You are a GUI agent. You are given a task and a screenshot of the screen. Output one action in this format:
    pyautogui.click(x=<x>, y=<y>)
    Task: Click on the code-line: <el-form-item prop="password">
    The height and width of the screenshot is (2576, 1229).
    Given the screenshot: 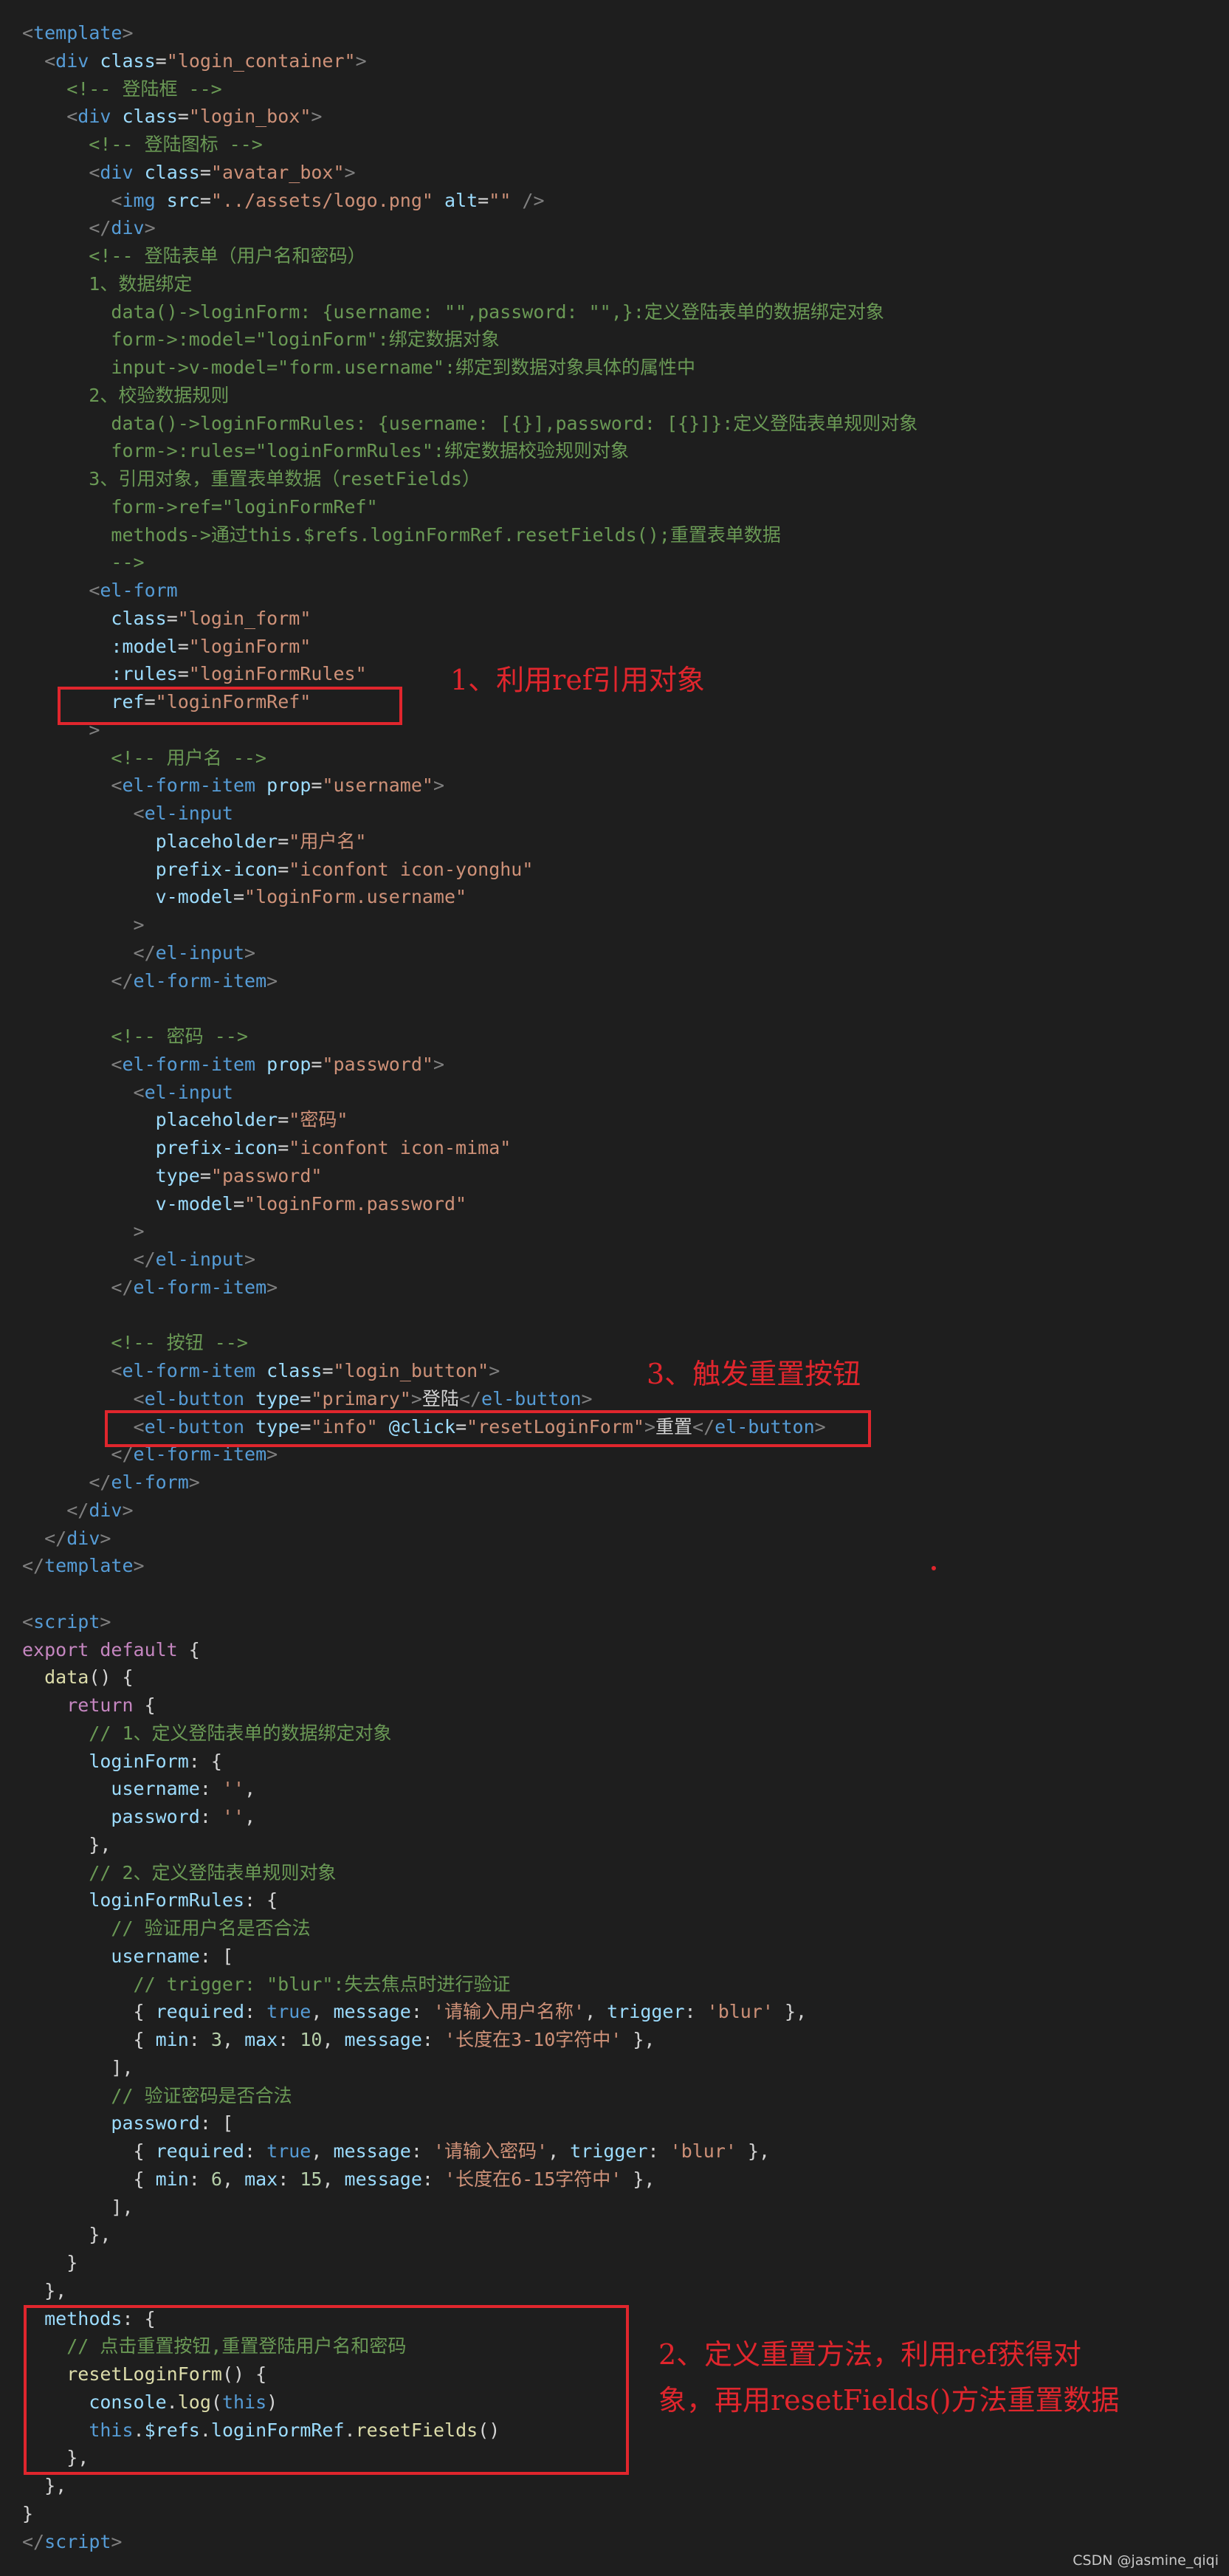 What is the action you would take?
    pyautogui.click(x=233, y=1065)
    